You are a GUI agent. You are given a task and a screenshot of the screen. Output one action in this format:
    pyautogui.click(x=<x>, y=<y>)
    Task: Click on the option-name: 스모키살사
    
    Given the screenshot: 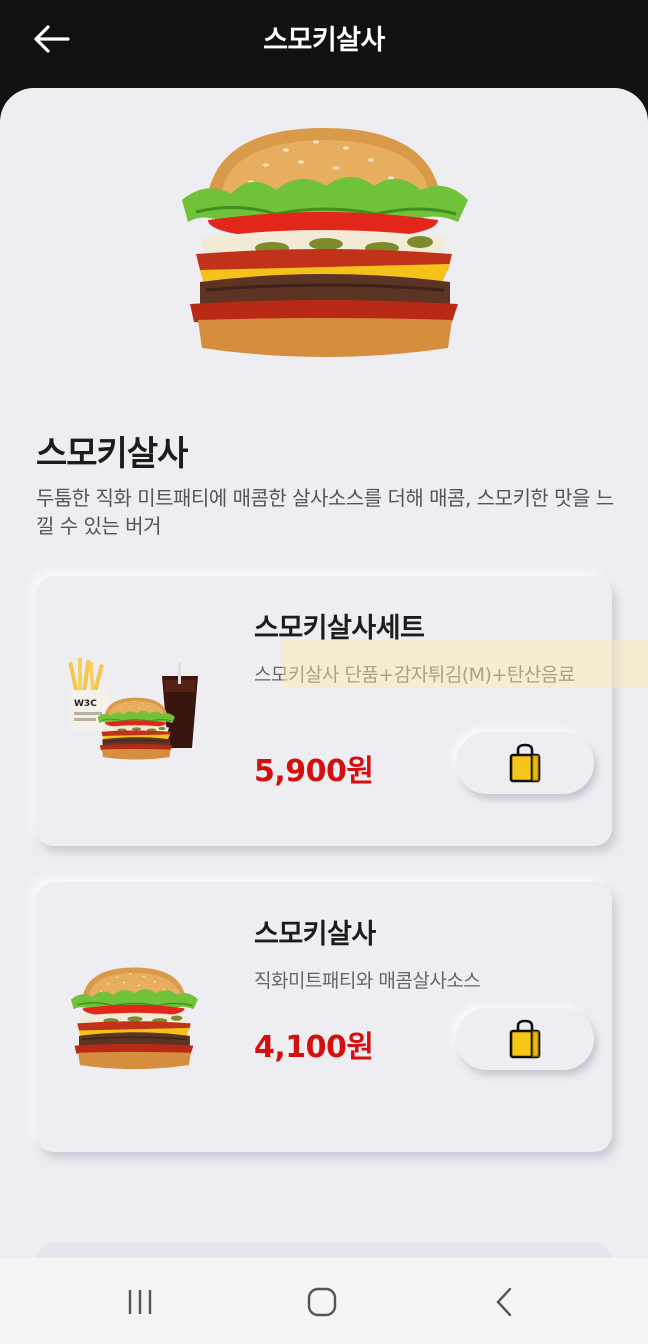 What is the action you would take?
    pyautogui.click(x=315, y=934)
    